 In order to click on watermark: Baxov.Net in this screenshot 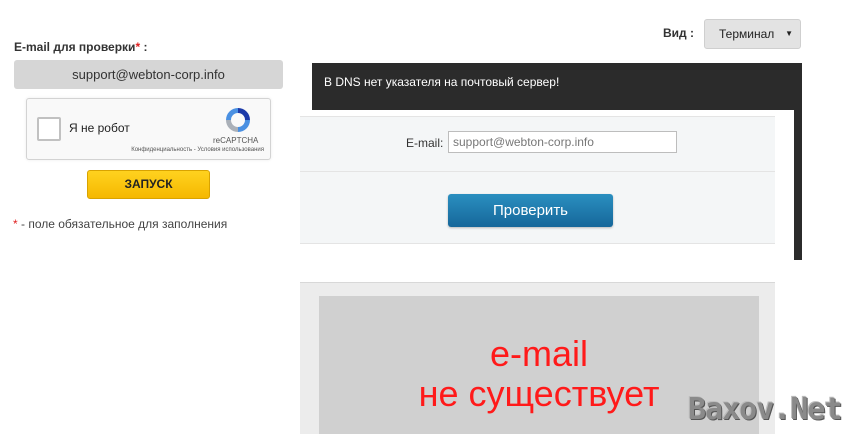, I will do `click(765, 409)`.